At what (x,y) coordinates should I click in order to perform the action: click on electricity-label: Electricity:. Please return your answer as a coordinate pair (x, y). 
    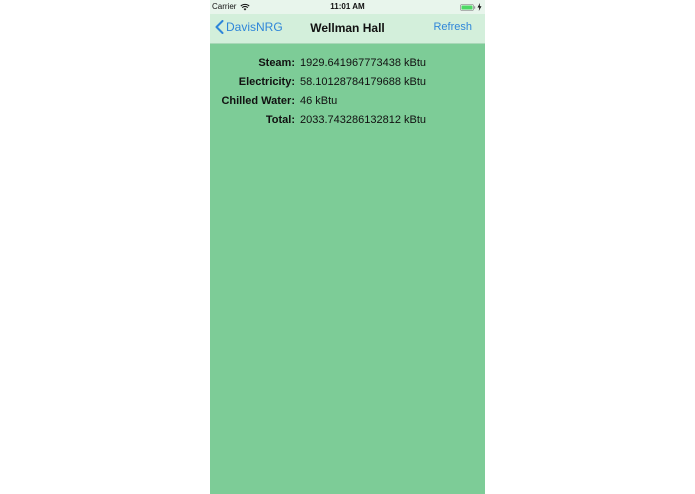
    Looking at the image, I should click on (266, 81).